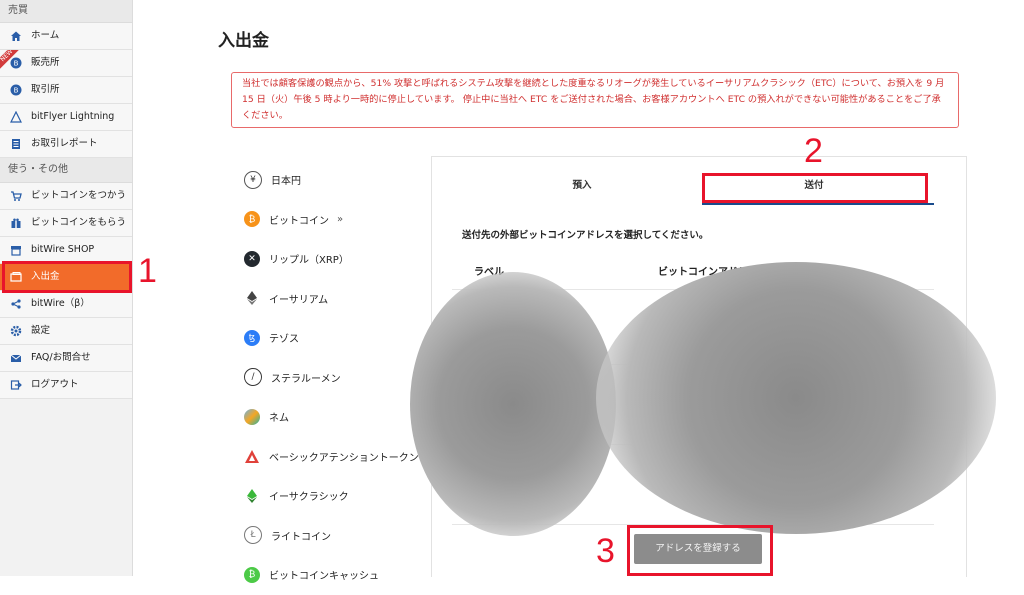 This screenshot has height=595, width=1024. What do you see at coordinates (61, 357) in the screenshot?
I see `sidebar-item-label: FAQ/お問合せ` at bounding box center [61, 357].